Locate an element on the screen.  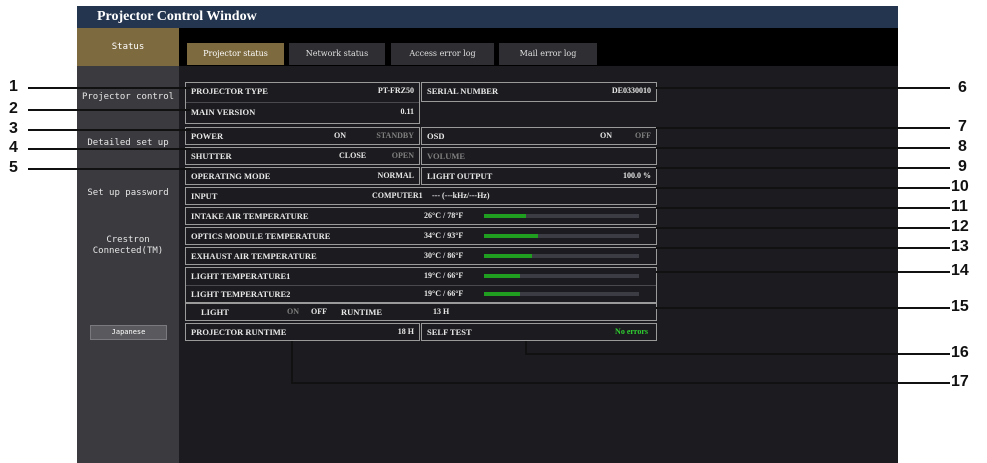
callout-number: 10 is located at coordinates (960, 186).